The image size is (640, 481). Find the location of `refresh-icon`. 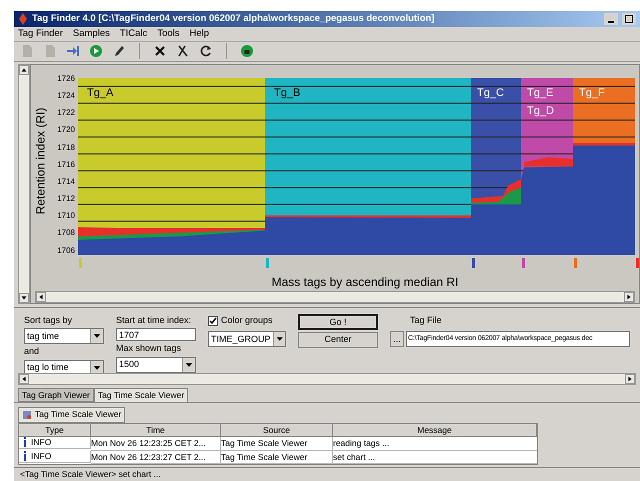

refresh-icon is located at coordinates (206, 51).